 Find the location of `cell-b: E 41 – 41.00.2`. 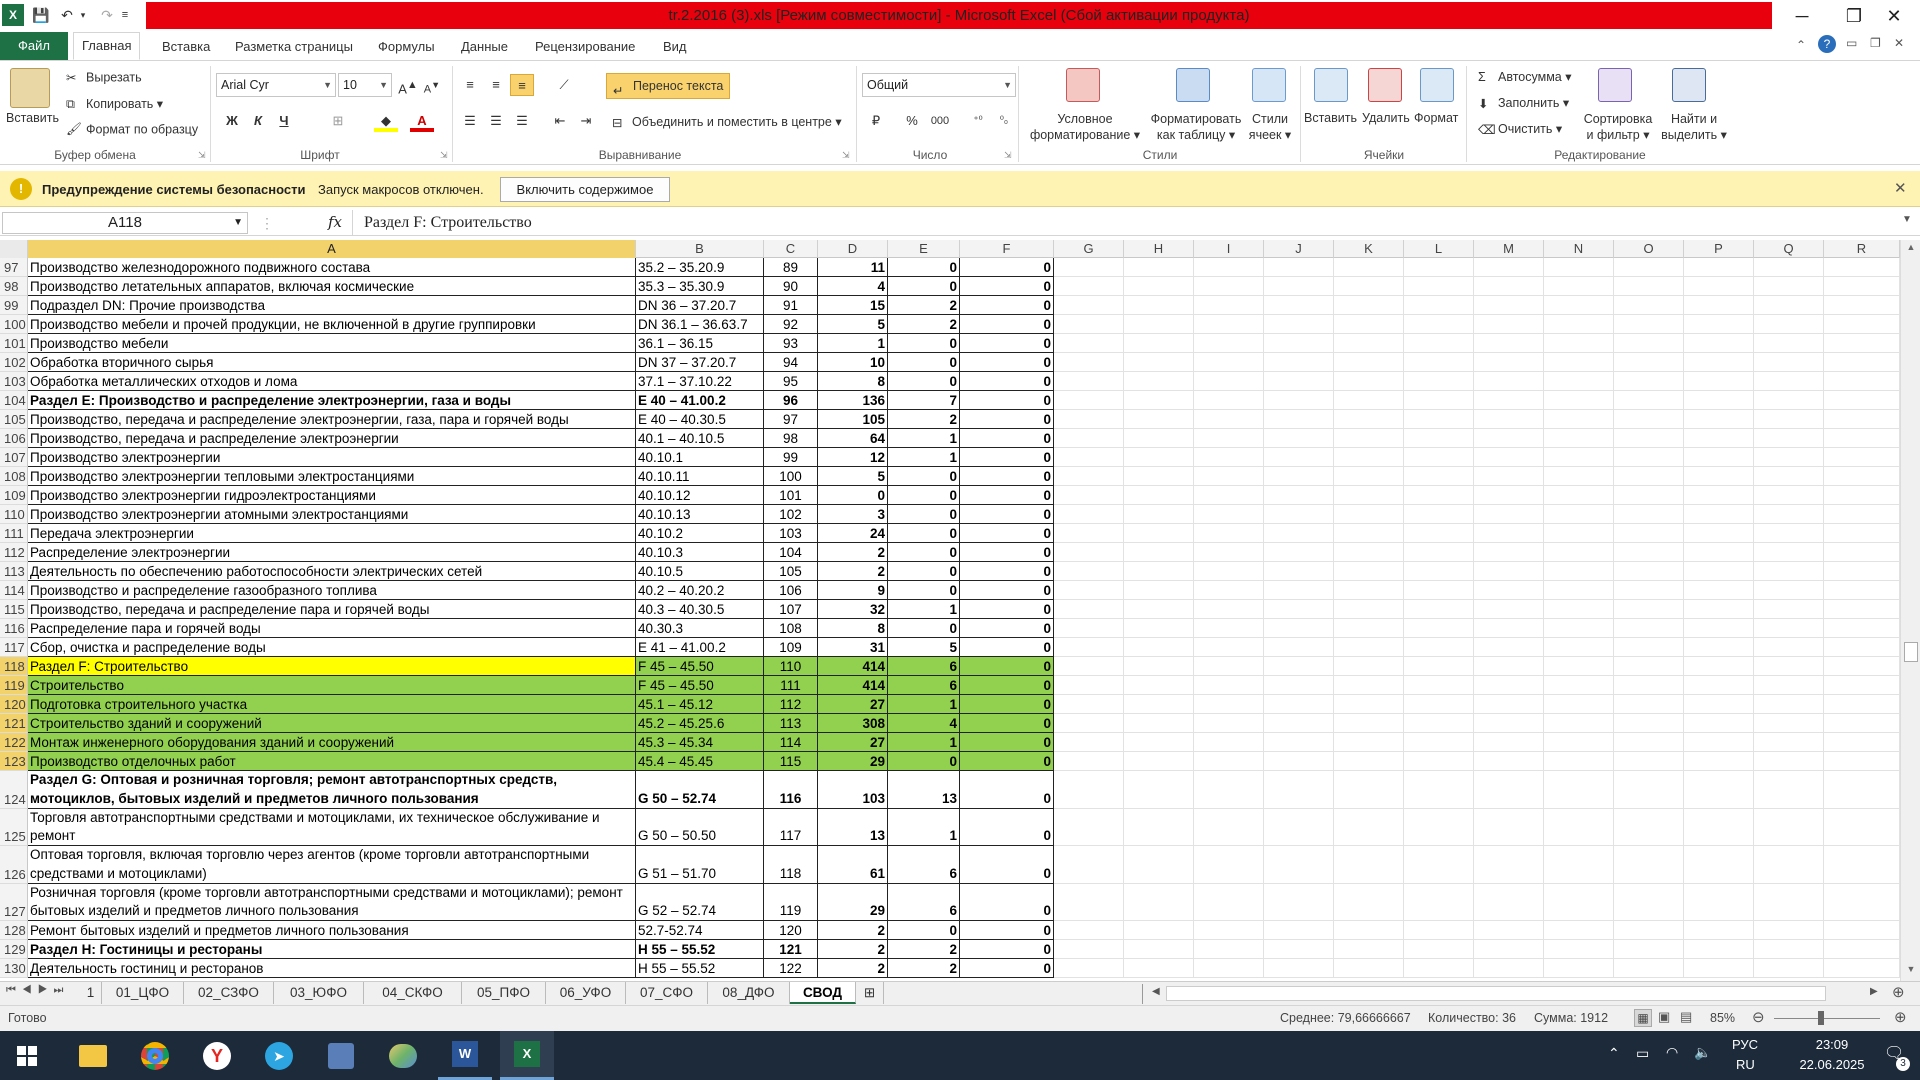

cell-b: E 41 – 41.00.2 is located at coordinates (700, 647).